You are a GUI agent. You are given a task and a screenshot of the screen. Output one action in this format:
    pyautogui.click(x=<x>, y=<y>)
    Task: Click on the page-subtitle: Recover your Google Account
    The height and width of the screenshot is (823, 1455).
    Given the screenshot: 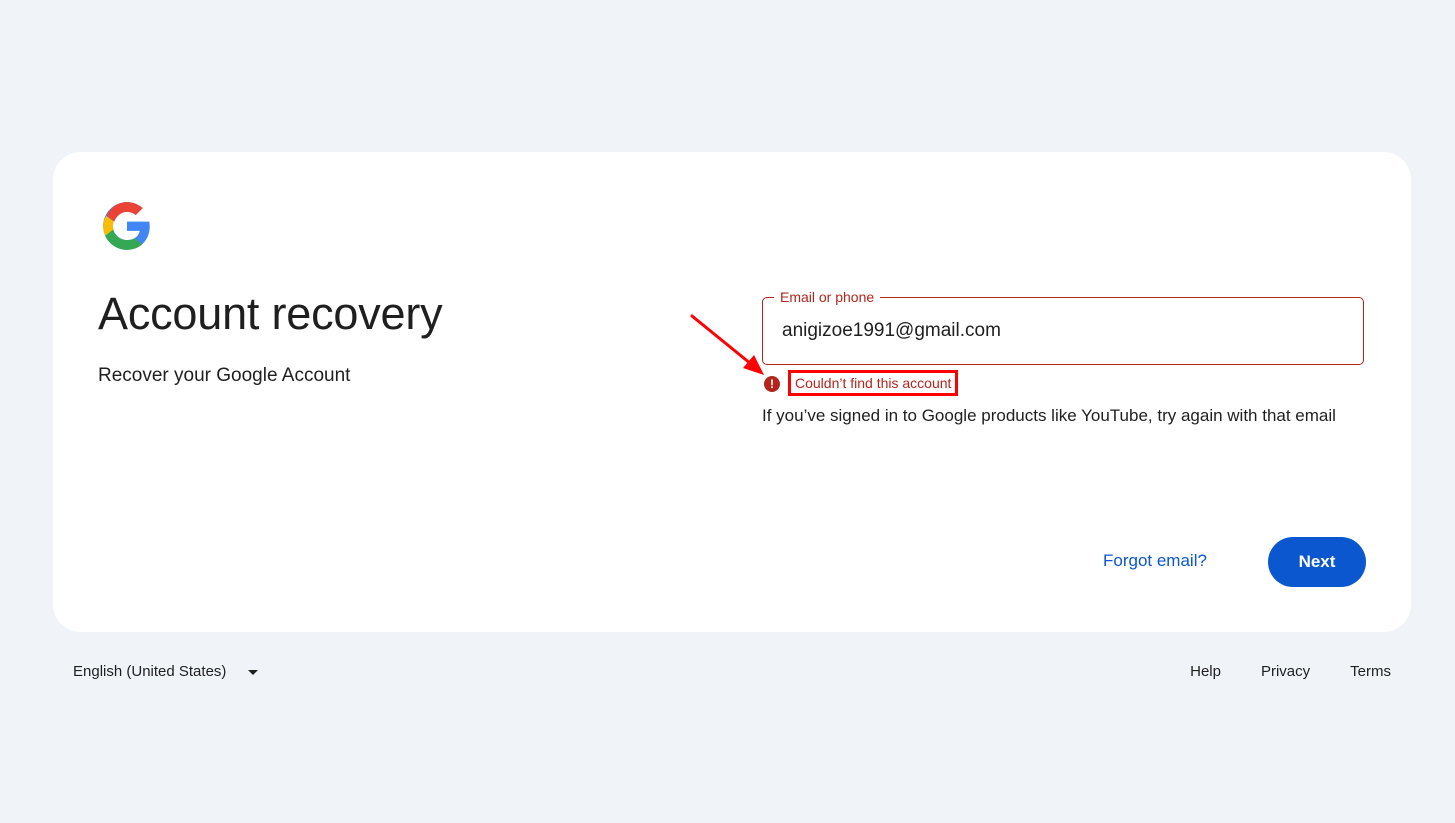 What is the action you would take?
    pyautogui.click(x=224, y=375)
    